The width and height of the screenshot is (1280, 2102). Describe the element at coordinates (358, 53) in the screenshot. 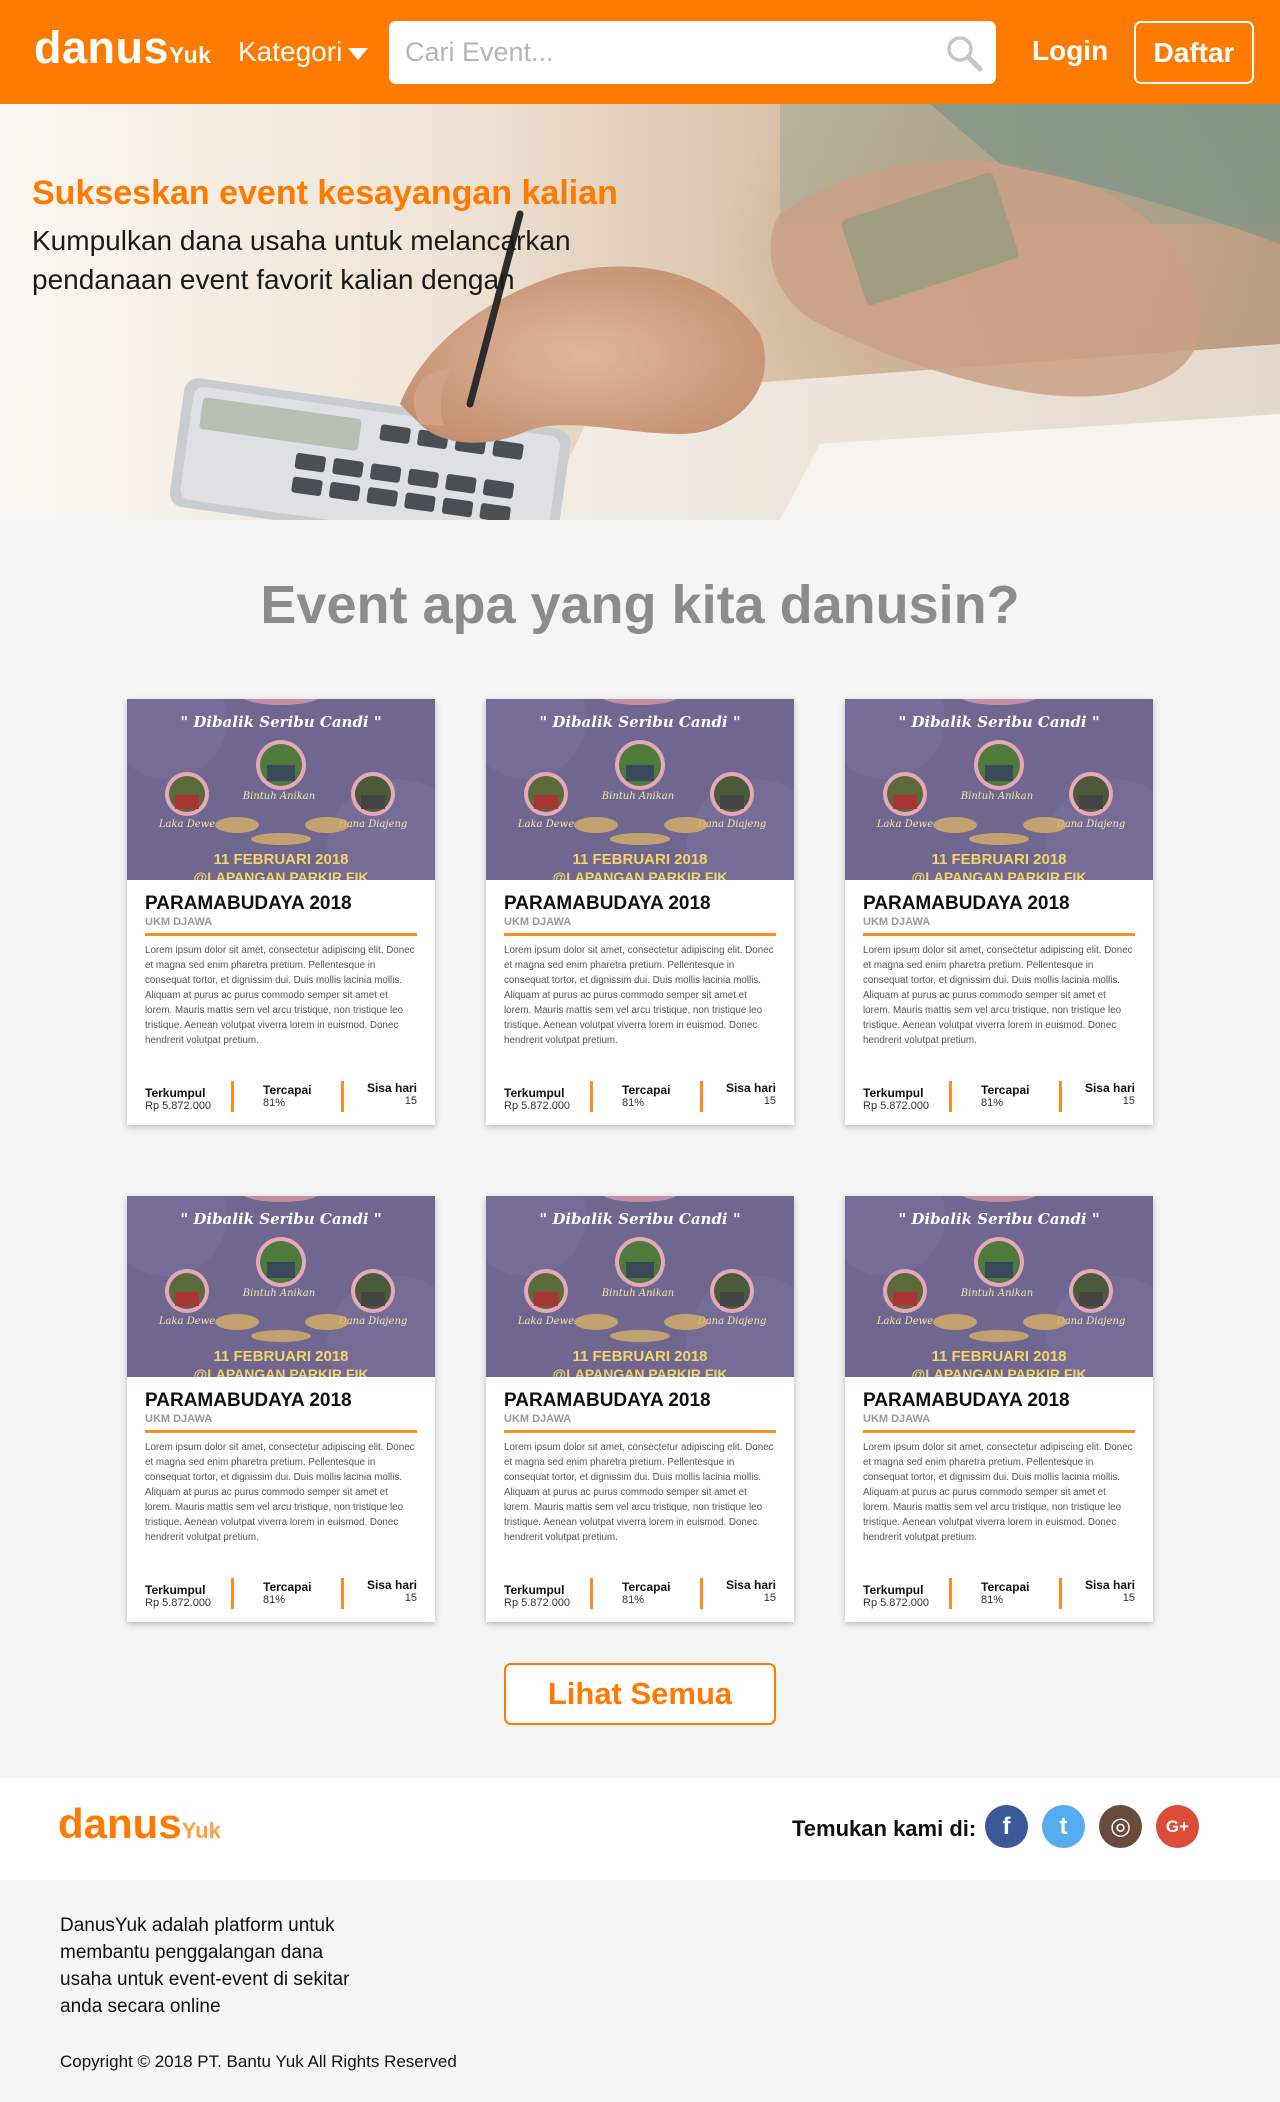

I see `chevron-down-icon` at that location.